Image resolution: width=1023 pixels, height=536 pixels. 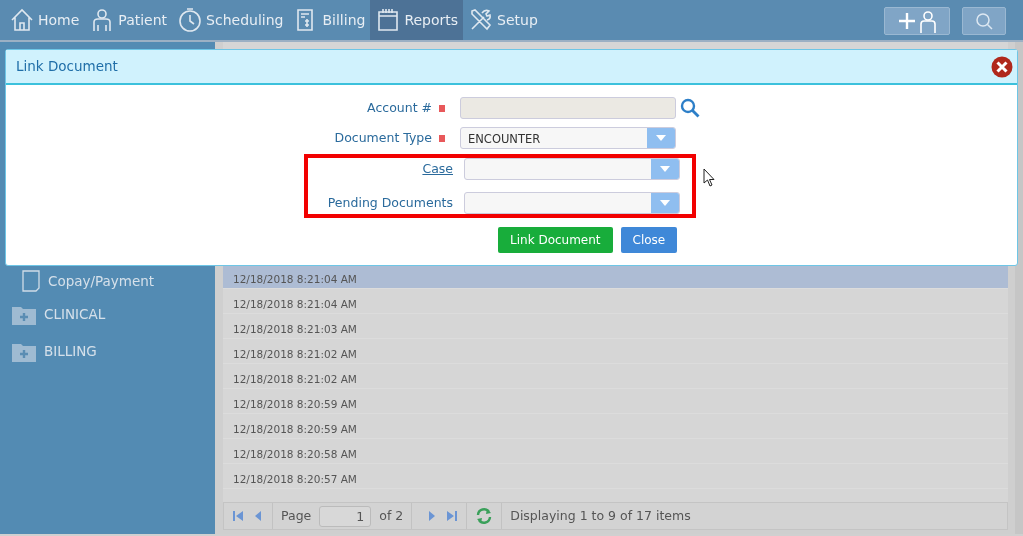 What do you see at coordinates (917, 21) in the screenshot?
I see `add-patient-button` at bounding box center [917, 21].